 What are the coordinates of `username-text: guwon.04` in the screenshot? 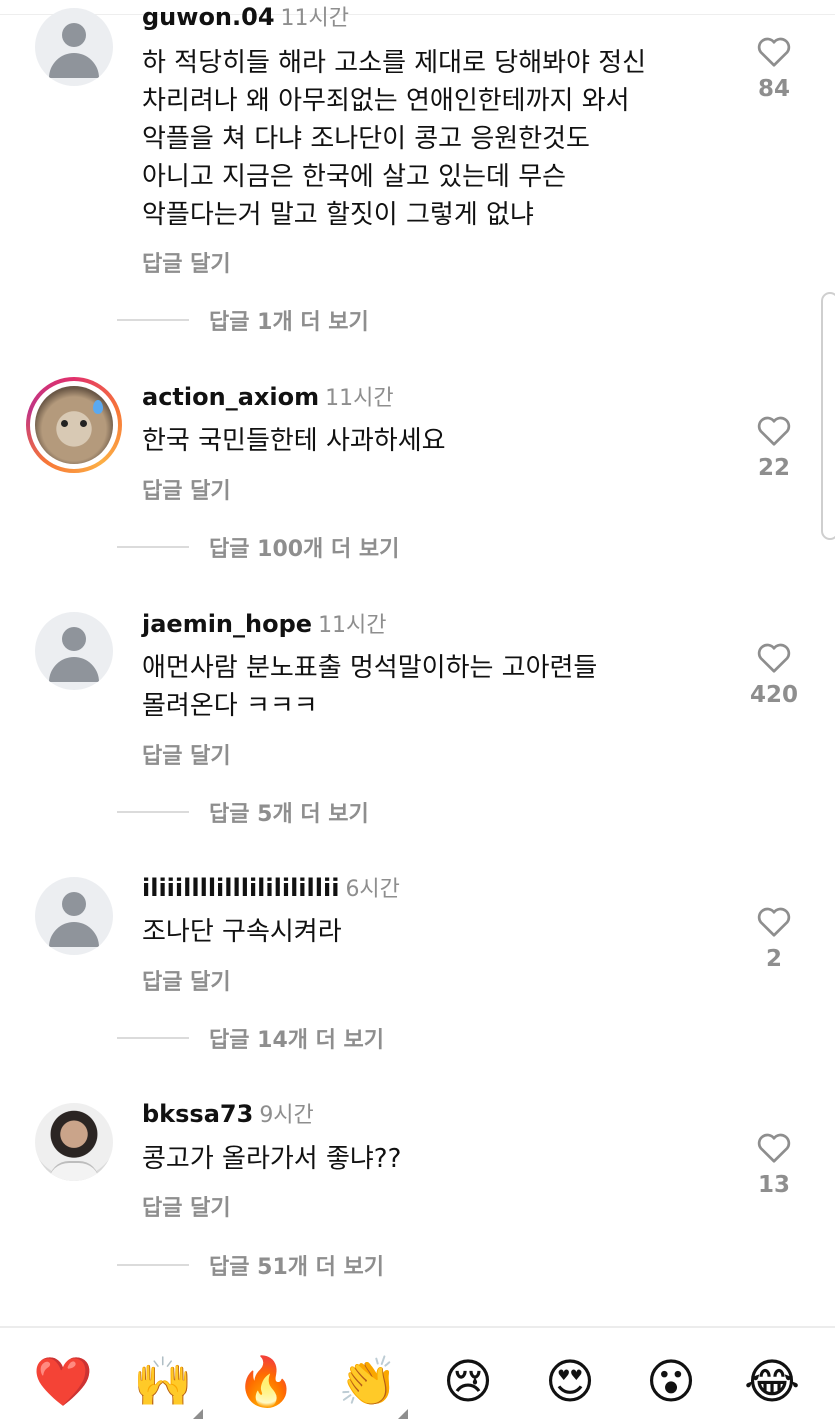 It's located at (208, 17).